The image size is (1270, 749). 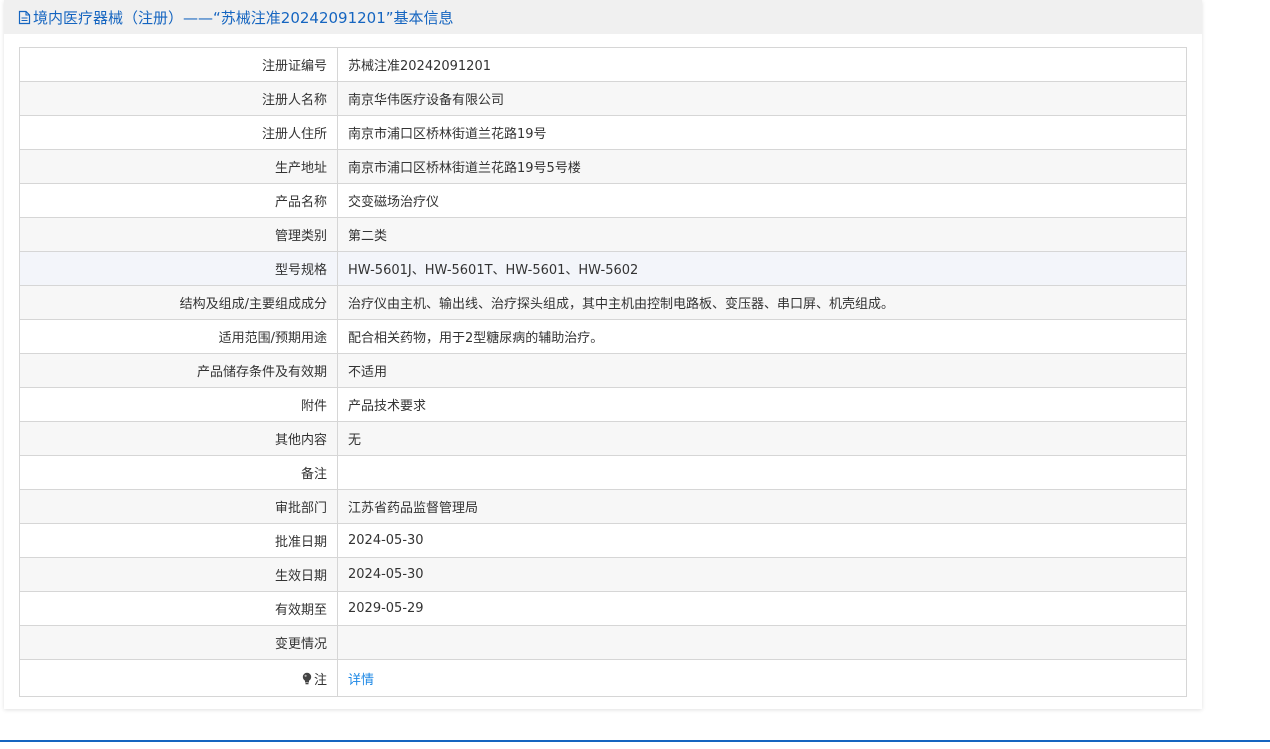 I want to click on row-value: 江苏省药品监督管理局, so click(x=762, y=506).